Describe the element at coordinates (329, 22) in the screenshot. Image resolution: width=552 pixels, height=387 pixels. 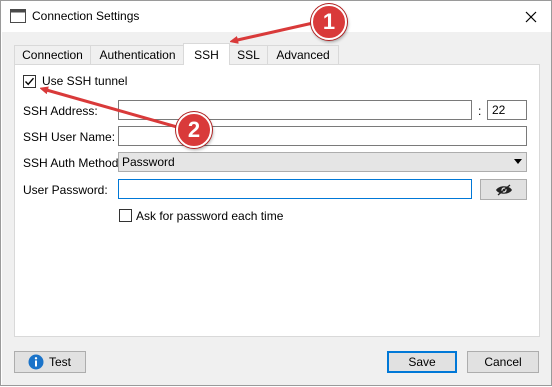
I see `annotation-badge-1: 1` at that location.